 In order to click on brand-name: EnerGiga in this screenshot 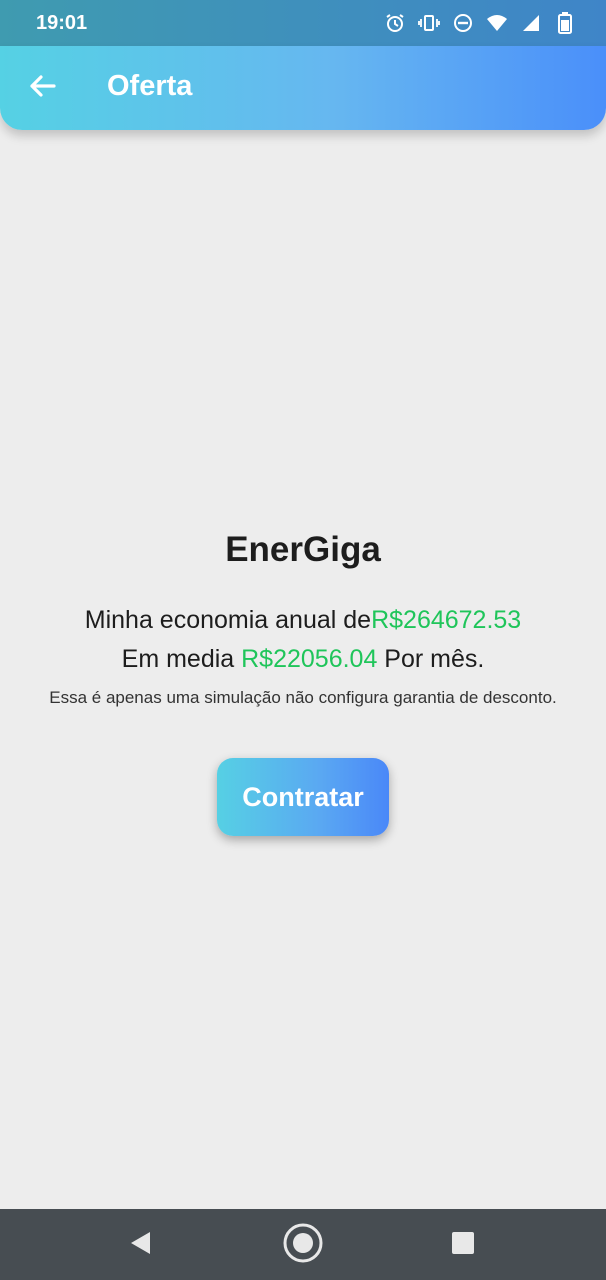, I will do `click(303, 549)`.